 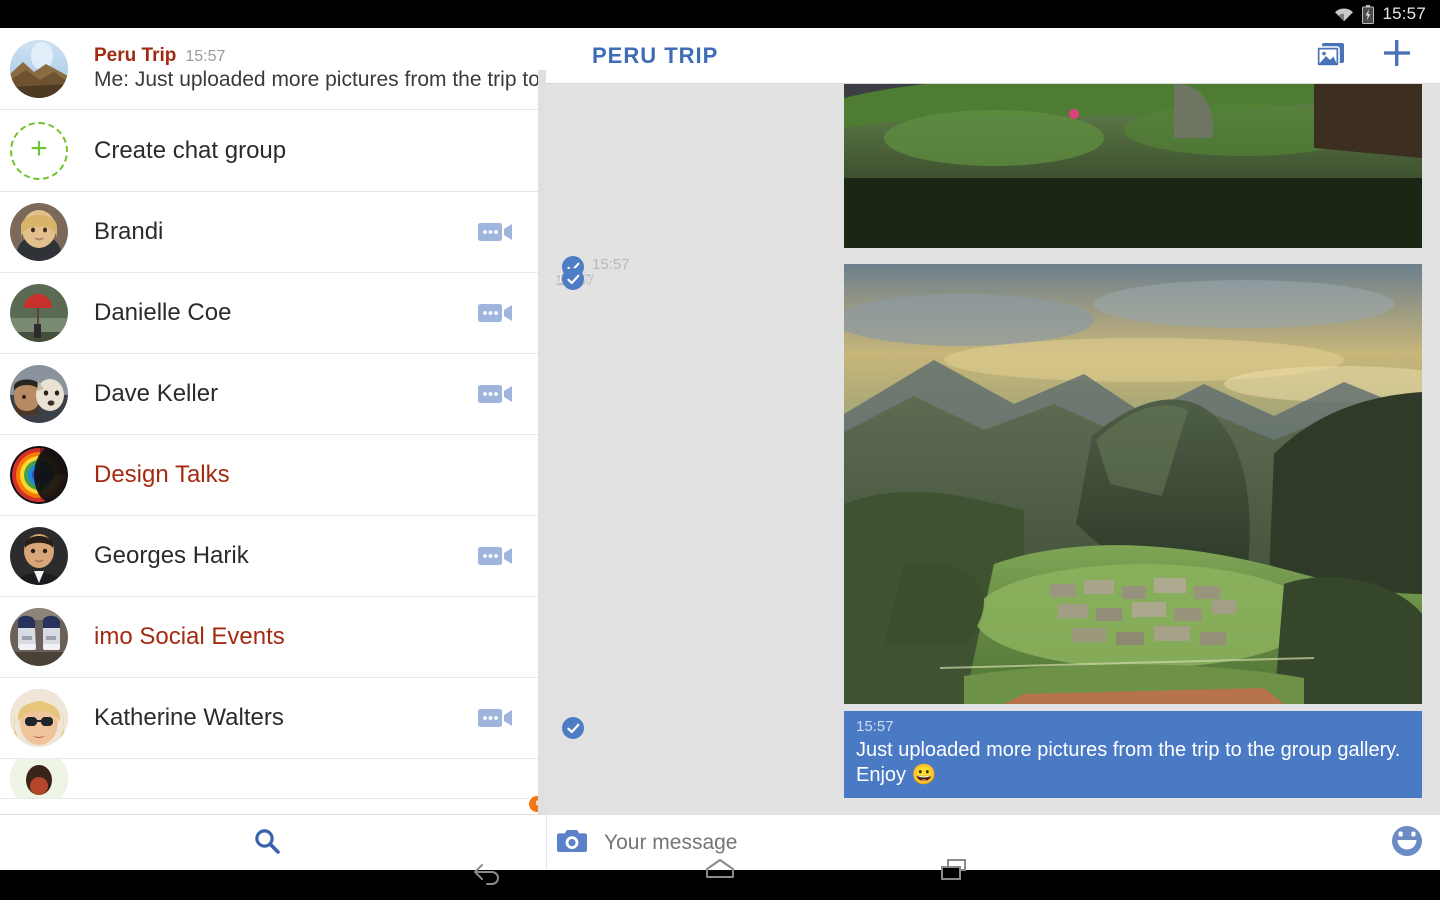 I want to click on chat-header: PERU TRIP, so click(x=993, y=56).